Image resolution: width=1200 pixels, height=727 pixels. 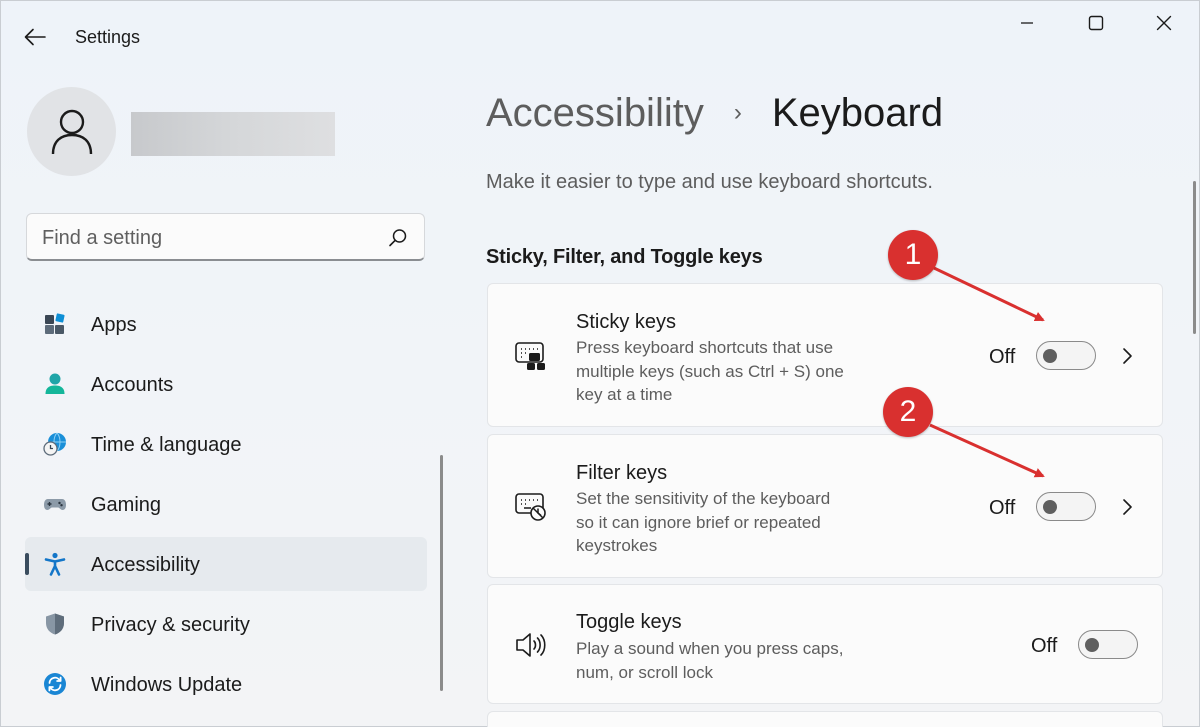 I want to click on back-button, so click(x=35, y=37).